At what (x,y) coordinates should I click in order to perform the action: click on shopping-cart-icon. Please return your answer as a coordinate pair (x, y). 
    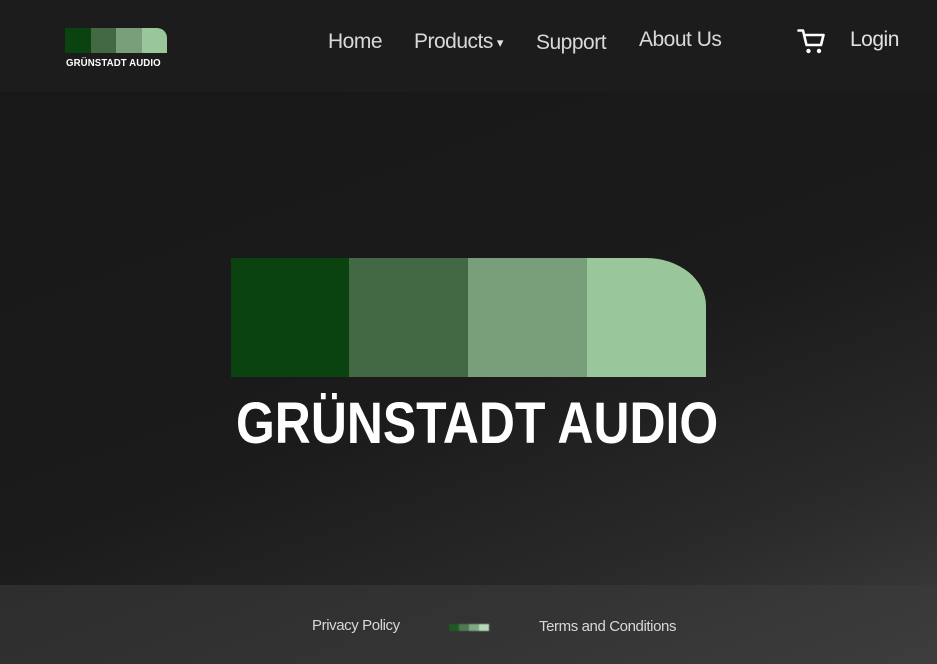
    Looking at the image, I should click on (811, 41).